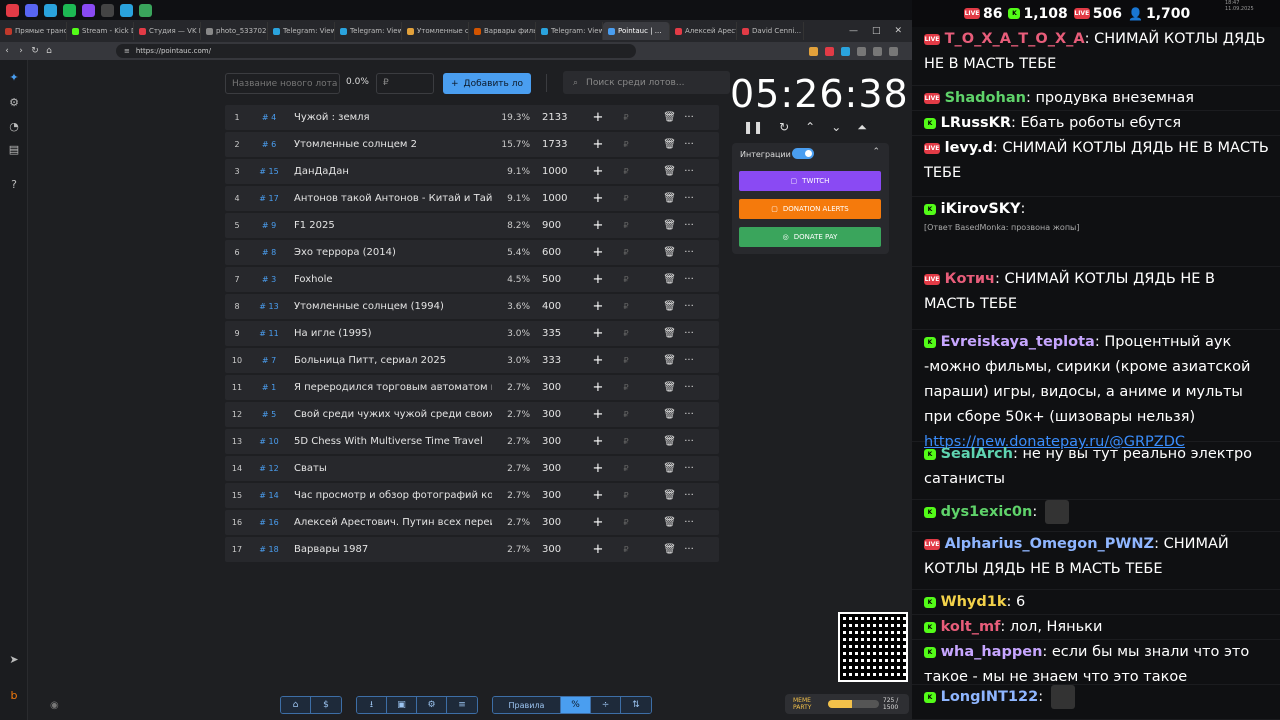 The width and height of the screenshot is (1280, 720). I want to click on chat-nick: LongINT122, so click(990, 697).